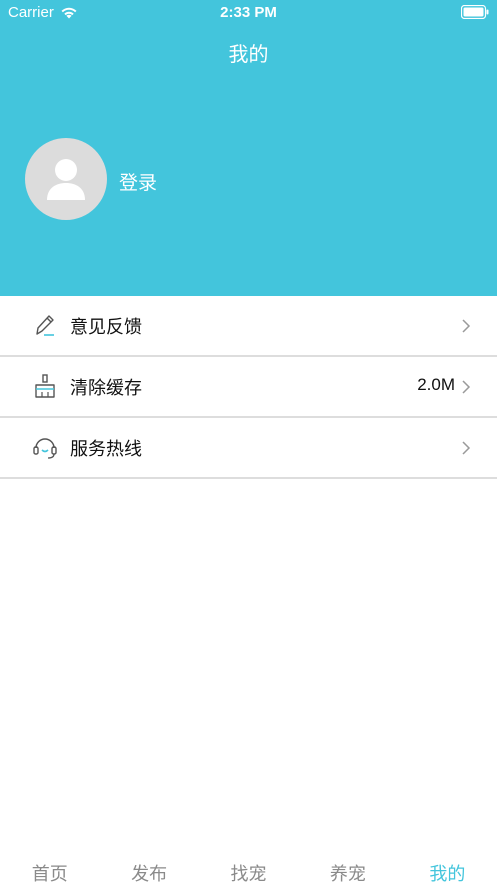 Image resolution: width=497 pixels, height=886 pixels. I want to click on login-link: 登录, so click(138, 181).